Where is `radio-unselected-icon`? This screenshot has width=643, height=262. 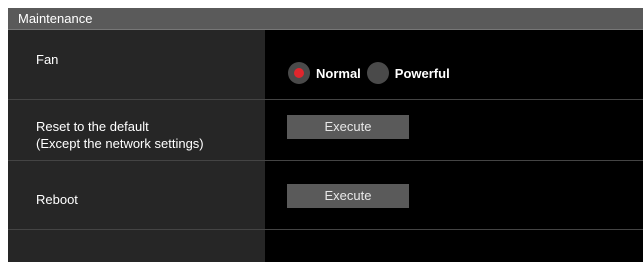
radio-unselected-icon is located at coordinates (377, 73).